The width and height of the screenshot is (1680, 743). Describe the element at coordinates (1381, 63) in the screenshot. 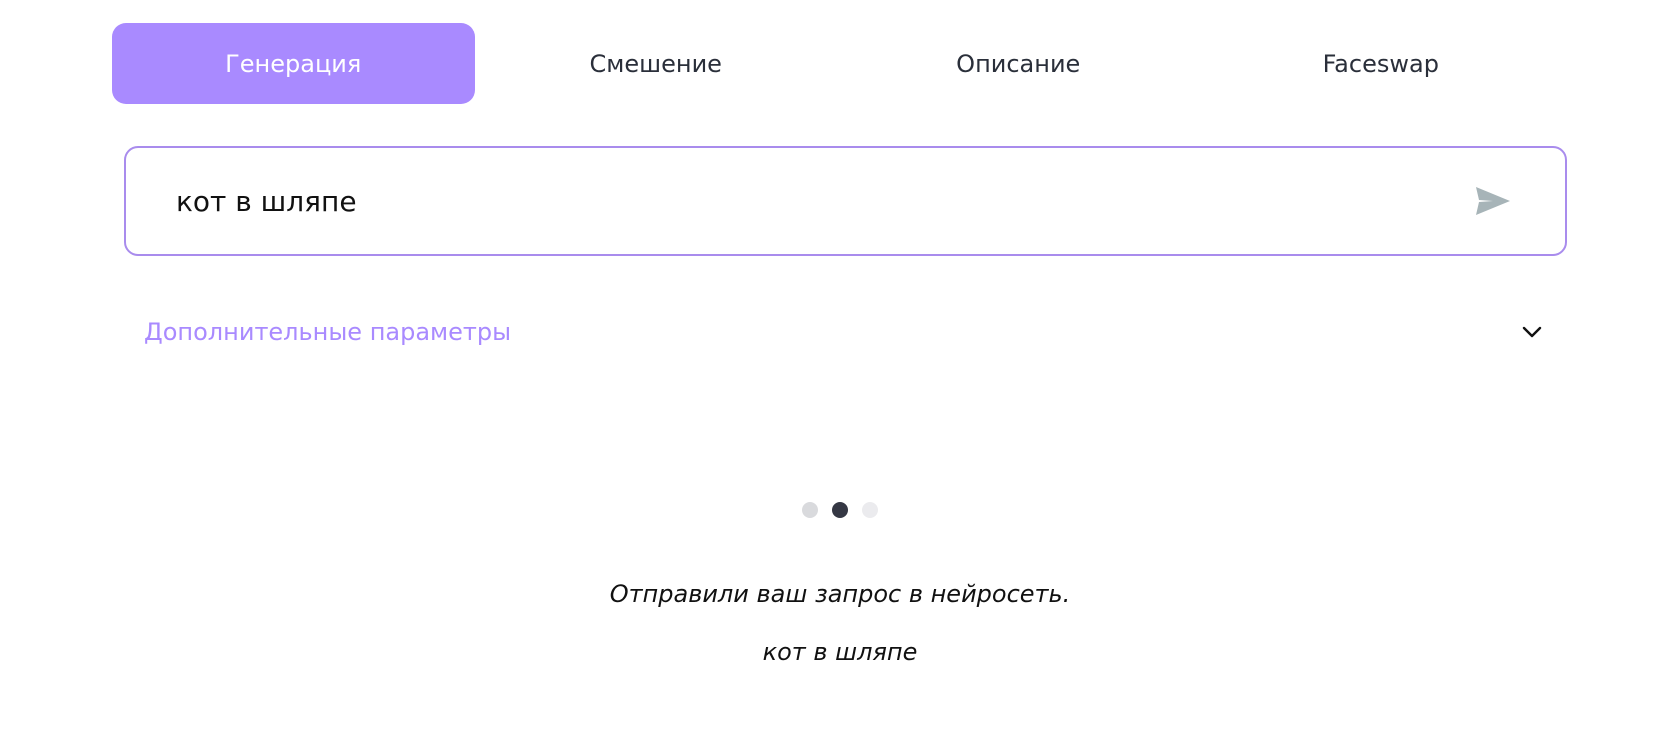

I see `tab-faceswap: Faceswap` at that location.